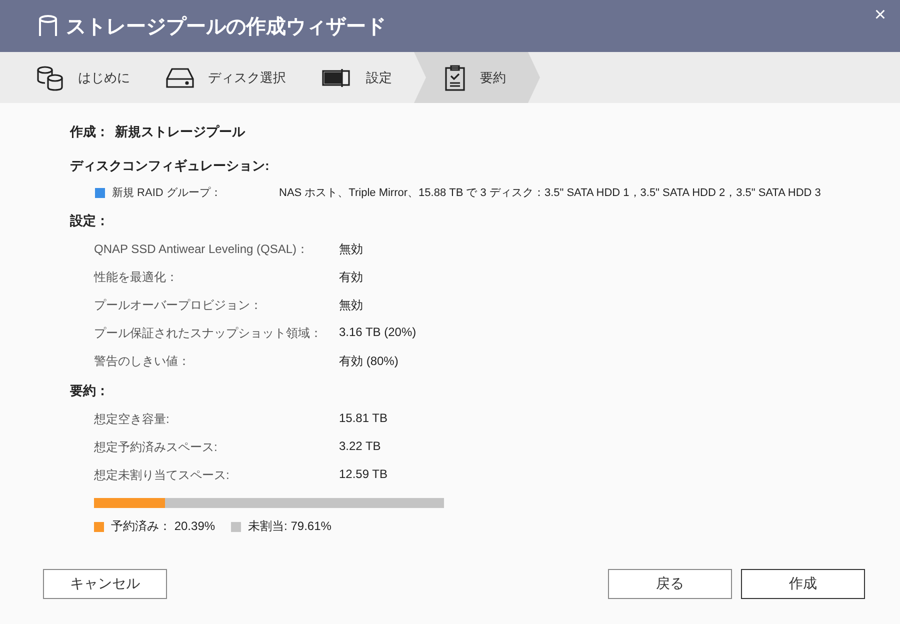 The height and width of the screenshot is (624, 900). I want to click on back-button: 戻る, so click(670, 584).